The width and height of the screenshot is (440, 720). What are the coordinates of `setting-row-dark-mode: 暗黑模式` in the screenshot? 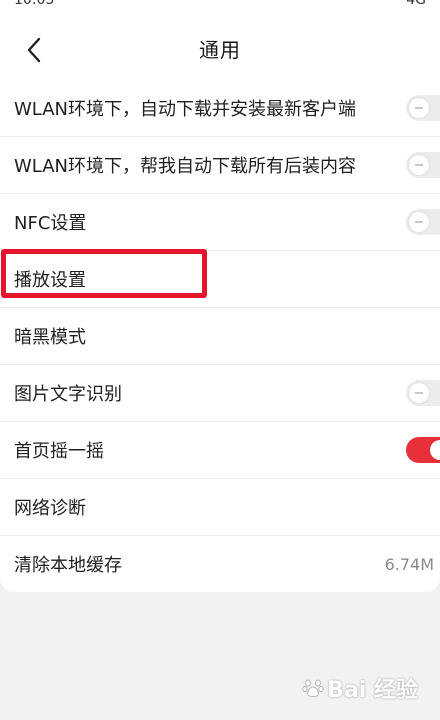 It's located at (220, 336).